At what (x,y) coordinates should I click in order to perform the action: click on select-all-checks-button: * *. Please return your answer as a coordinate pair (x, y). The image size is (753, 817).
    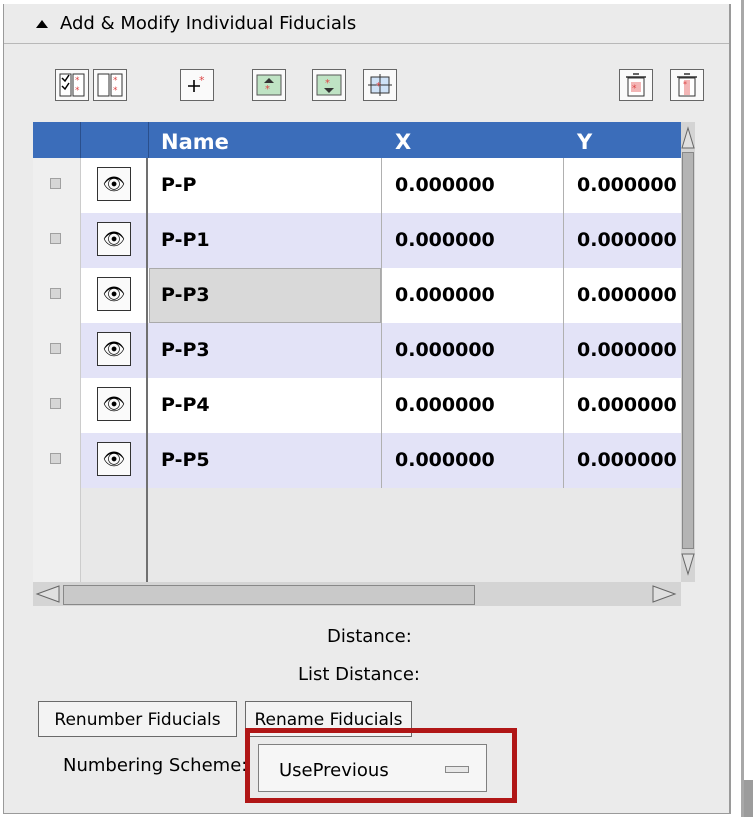
    Looking at the image, I should click on (72, 85).